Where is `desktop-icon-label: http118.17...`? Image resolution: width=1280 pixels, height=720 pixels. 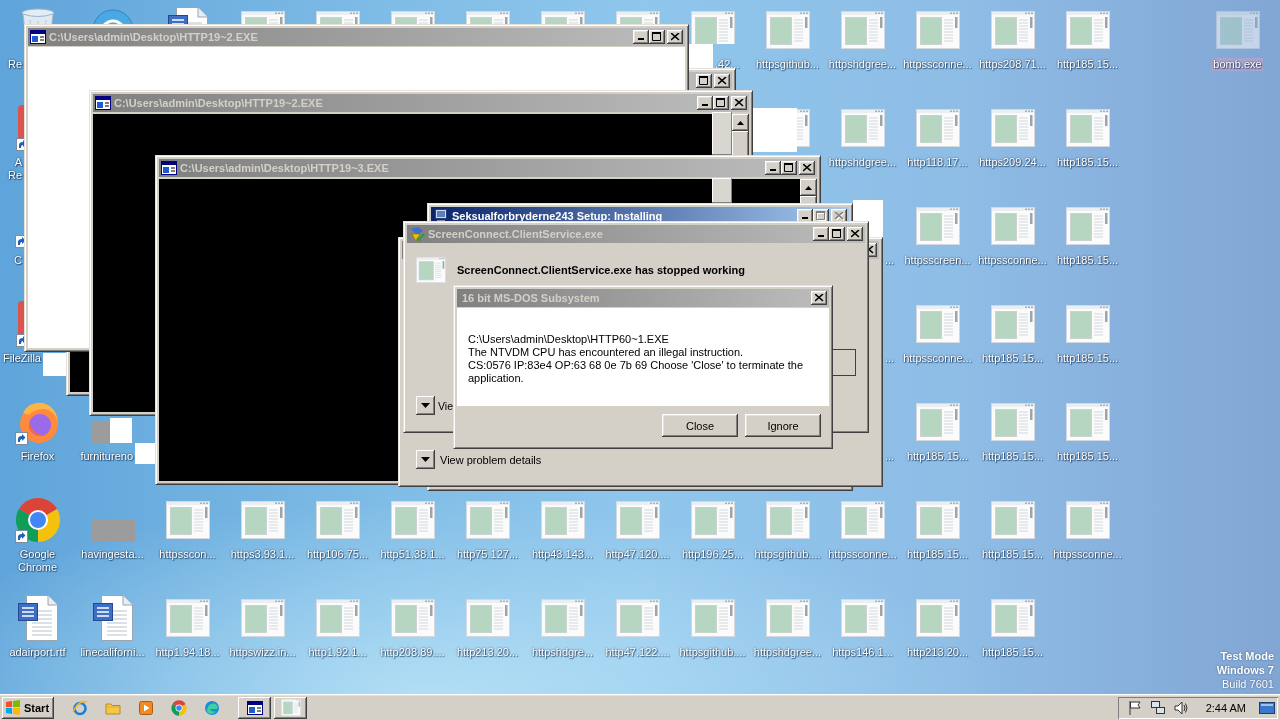 desktop-icon-label: http118.17... is located at coordinates (937, 162).